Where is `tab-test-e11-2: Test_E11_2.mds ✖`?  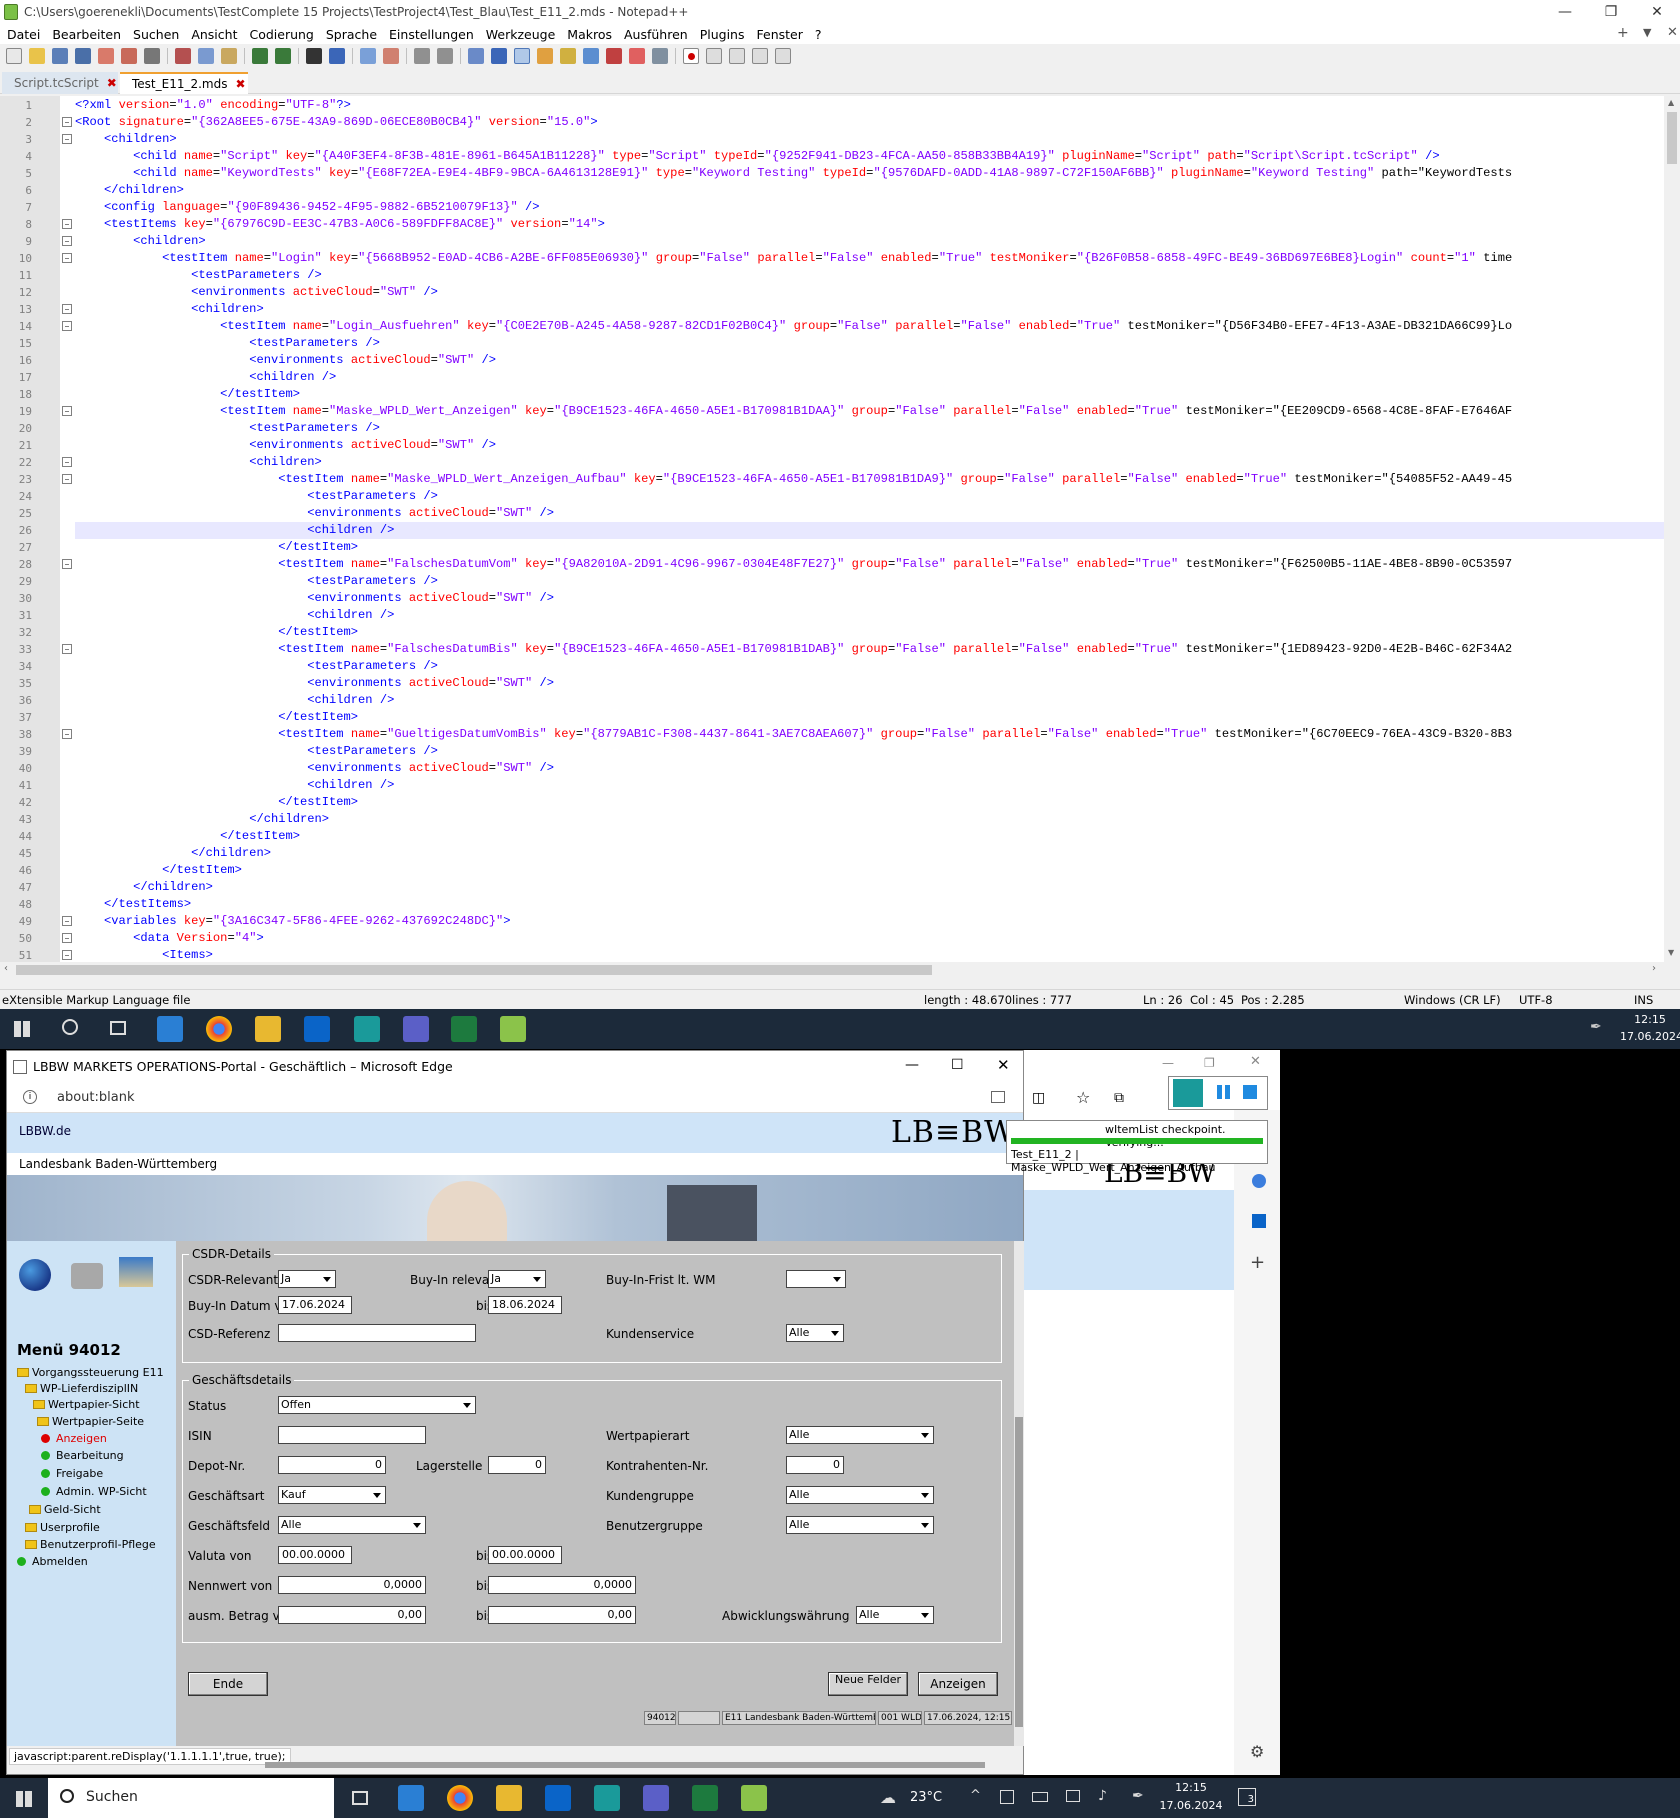
tab-test-e11-2: Test_E11_2.mds ✖ is located at coordinates (184, 83).